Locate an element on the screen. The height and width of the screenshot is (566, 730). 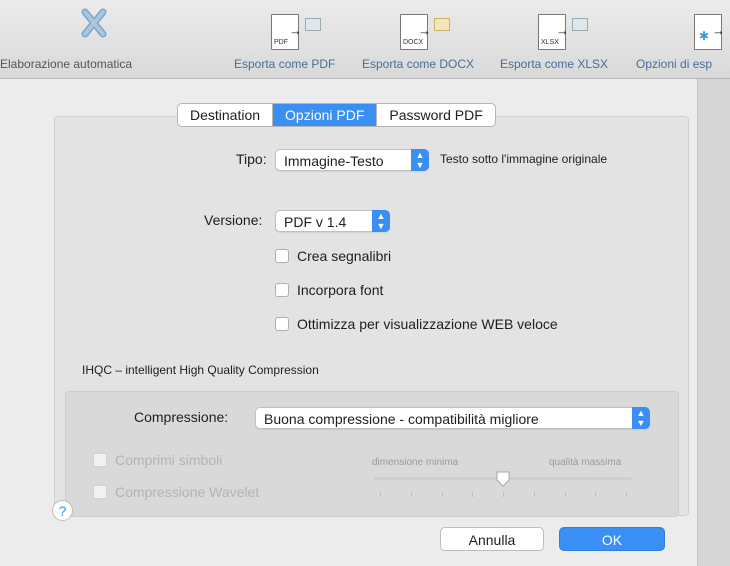
checkbox-label: Ottimizza per visualizzazione WEB veloce is located at coordinates (427, 324).